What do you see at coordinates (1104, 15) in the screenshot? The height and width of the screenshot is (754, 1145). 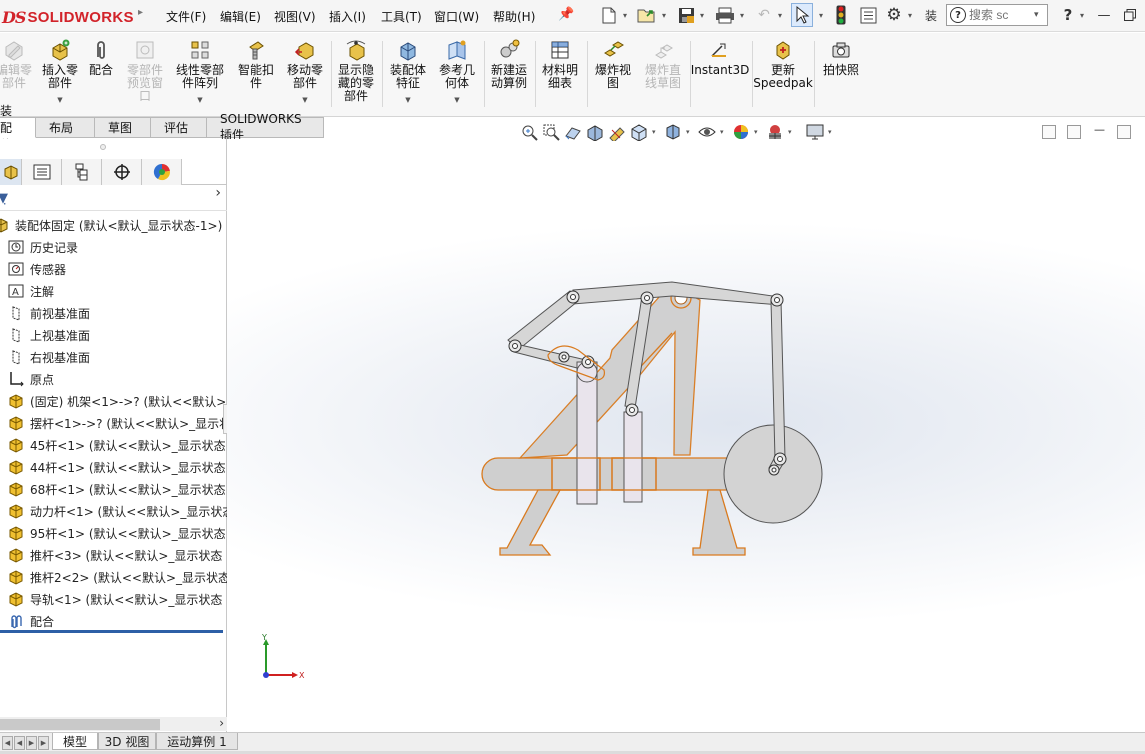 I see `minimize-icon: —` at bounding box center [1104, 15].